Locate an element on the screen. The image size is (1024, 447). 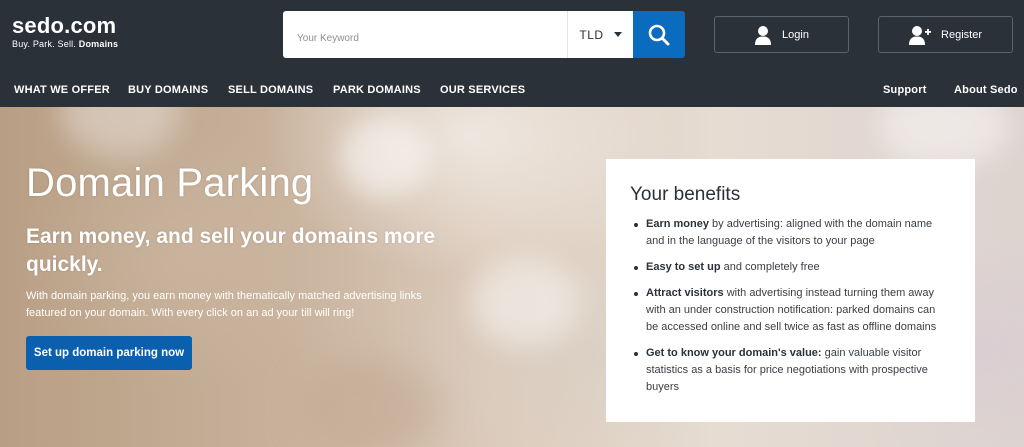
search-input is located at coordinates (425, 34).